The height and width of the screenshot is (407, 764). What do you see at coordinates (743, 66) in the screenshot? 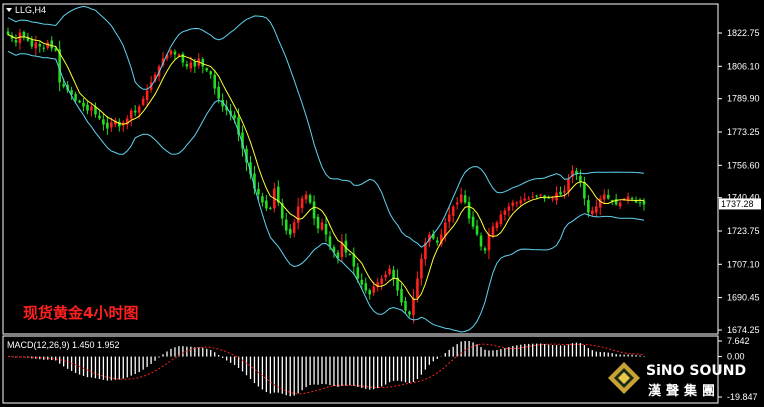
I see `price-tick-label: 1806.10` at bounding box center [743, 66].